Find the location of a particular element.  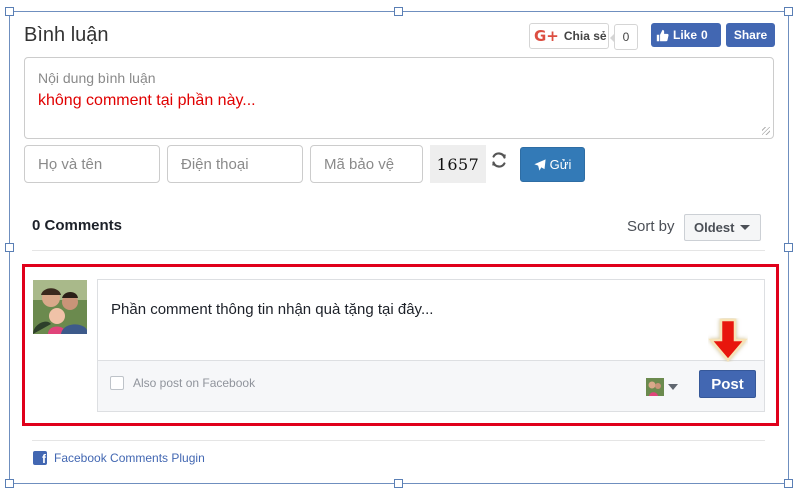

send-button: Gửi is located at coordinates (552, 164).